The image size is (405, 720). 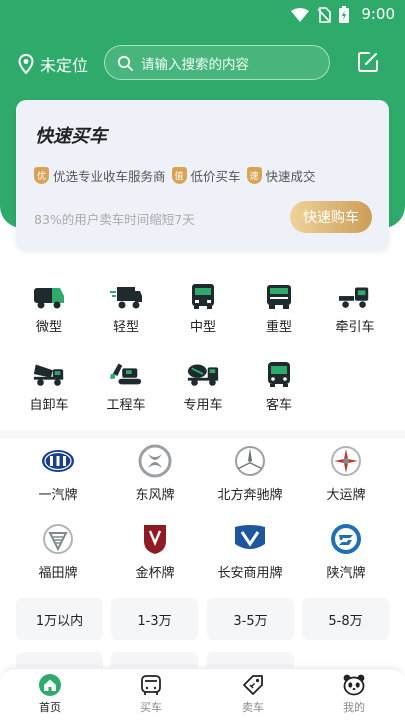 What do you see at coordinates (50, 707) in the screenshot?
I see `tab-label: 首页` at bounding box center [50, 707].